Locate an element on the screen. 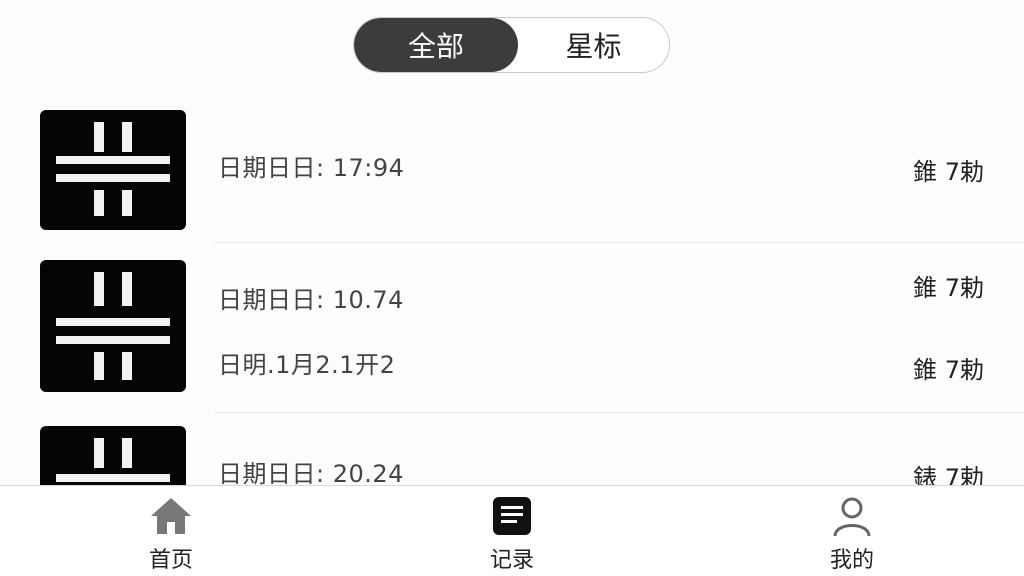 Image resolution: width=1024 pixels, height=576 pixels. record-sub-label: 日明.1月2.1开2 is located at coordinates (307, 365).